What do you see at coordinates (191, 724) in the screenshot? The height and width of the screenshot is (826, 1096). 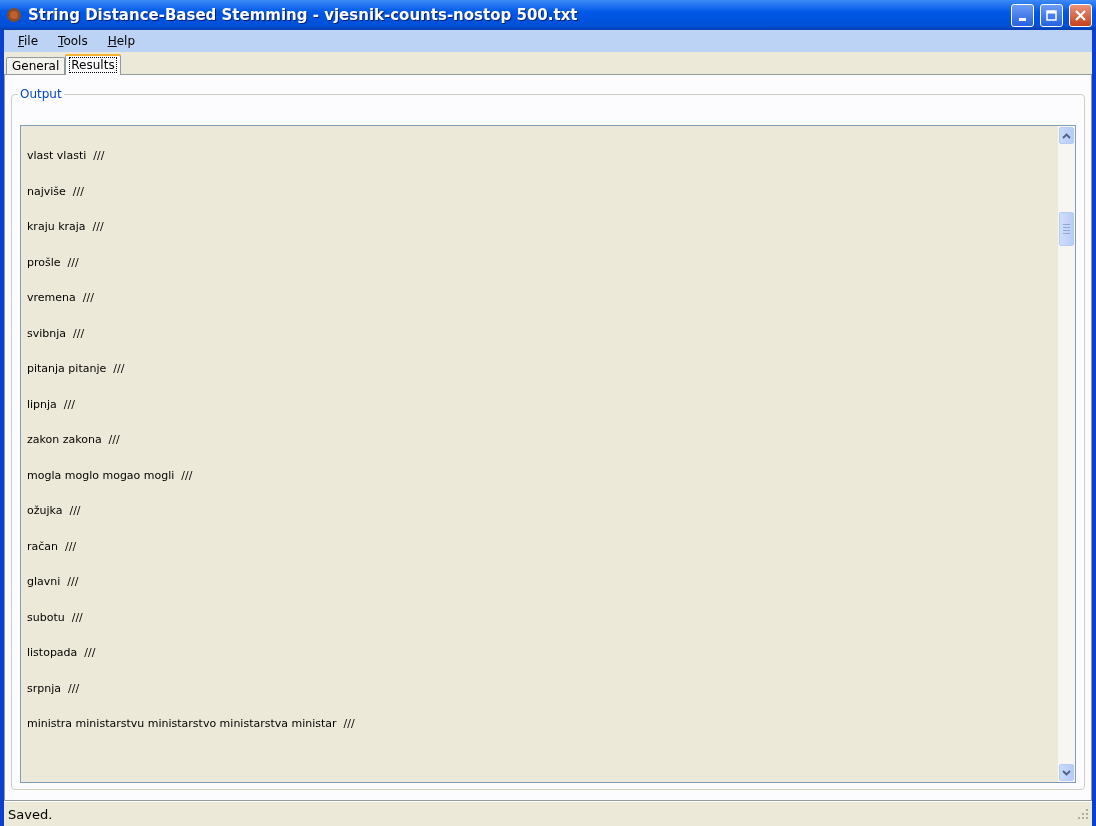 I see `output-line: ministra ministarstvu ministarstvo ministarstva ministar ///` at bounding box center [191, 724].